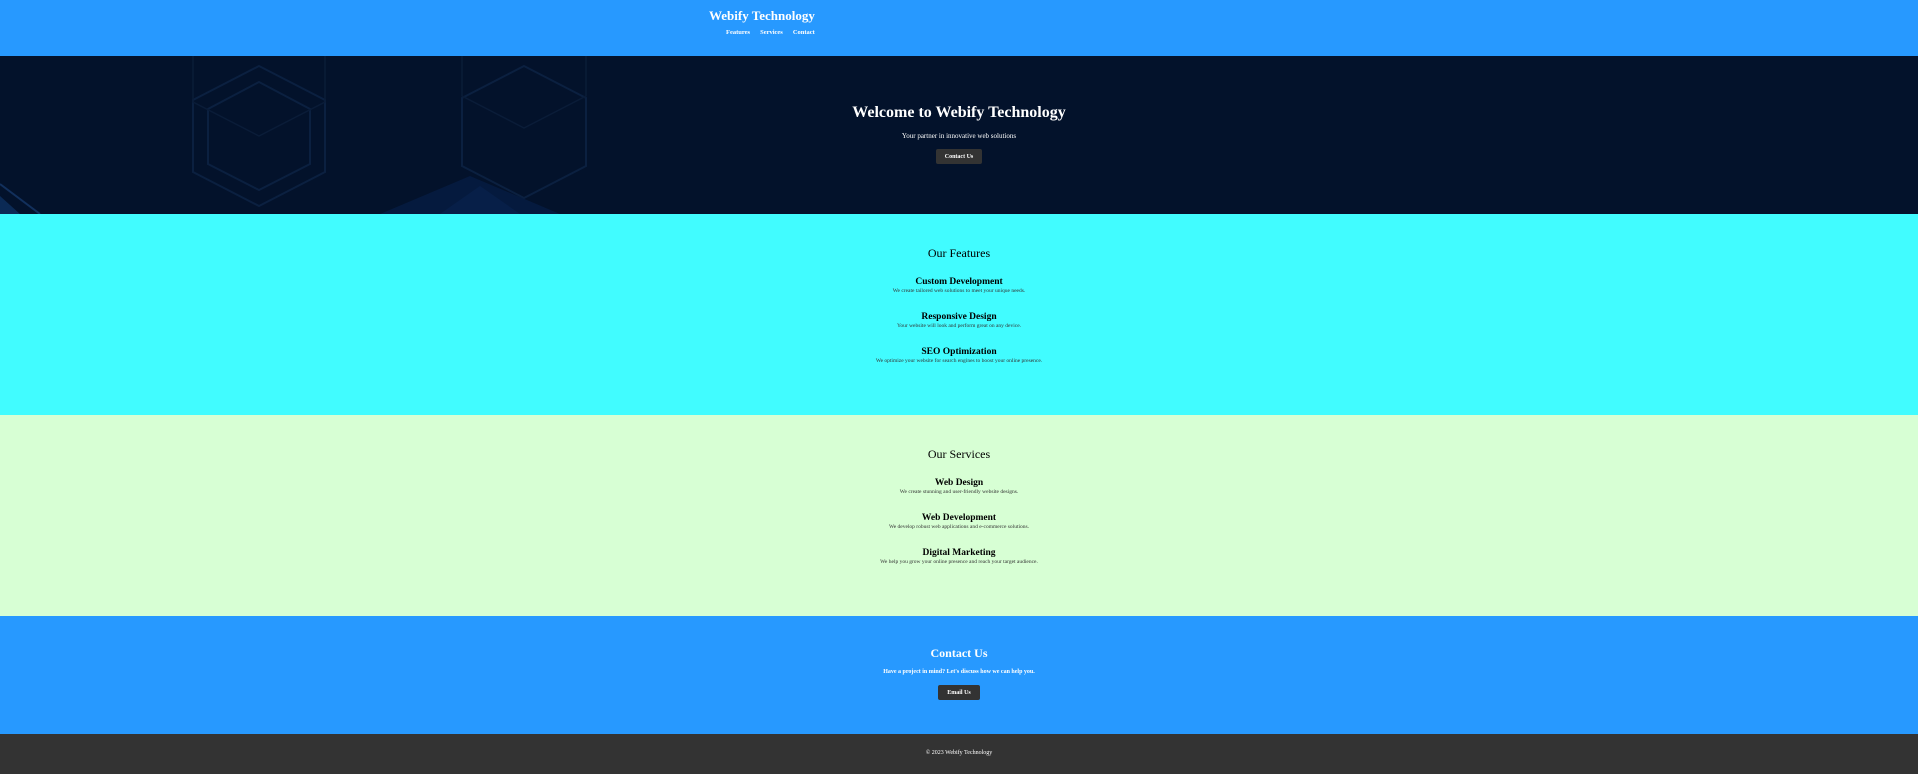 Image resolution: width=1918 pixels, height=777 pixels. Describe the element at coordinates (959, 692) in the screenshot. I see `email-us-button: Email Us` at that location.